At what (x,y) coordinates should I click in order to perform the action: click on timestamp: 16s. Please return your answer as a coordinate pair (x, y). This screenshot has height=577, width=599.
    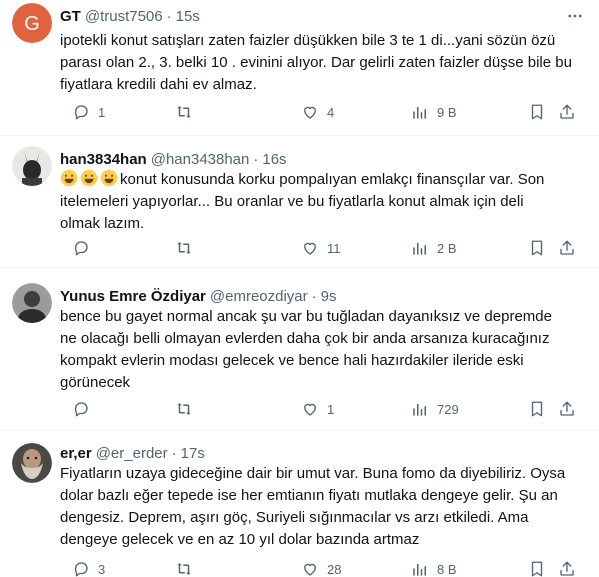
    Looking at the image, I should click on (274, 159).